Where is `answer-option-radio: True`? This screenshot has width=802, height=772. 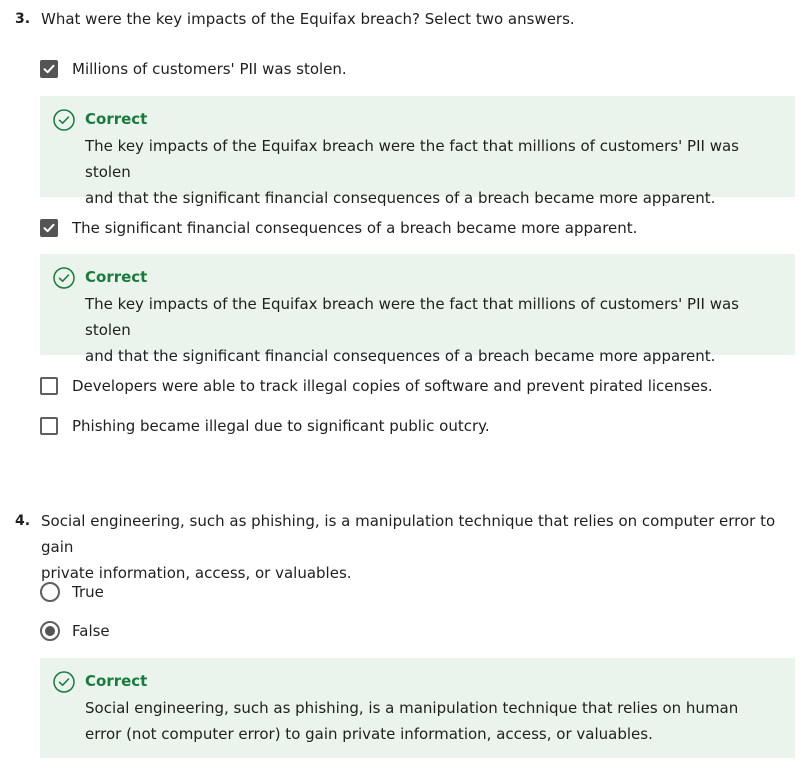 answer-option-radio: True is located at coordinates (72, 592).